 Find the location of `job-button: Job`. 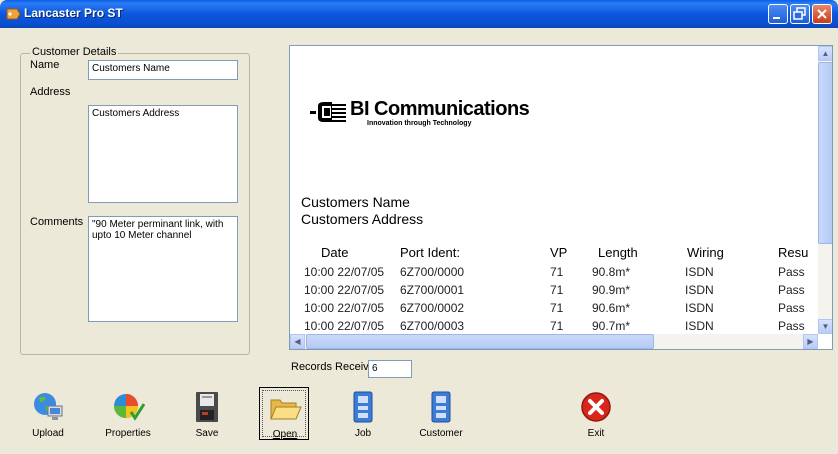

job-button: Job is located at coordinates (363, 413).